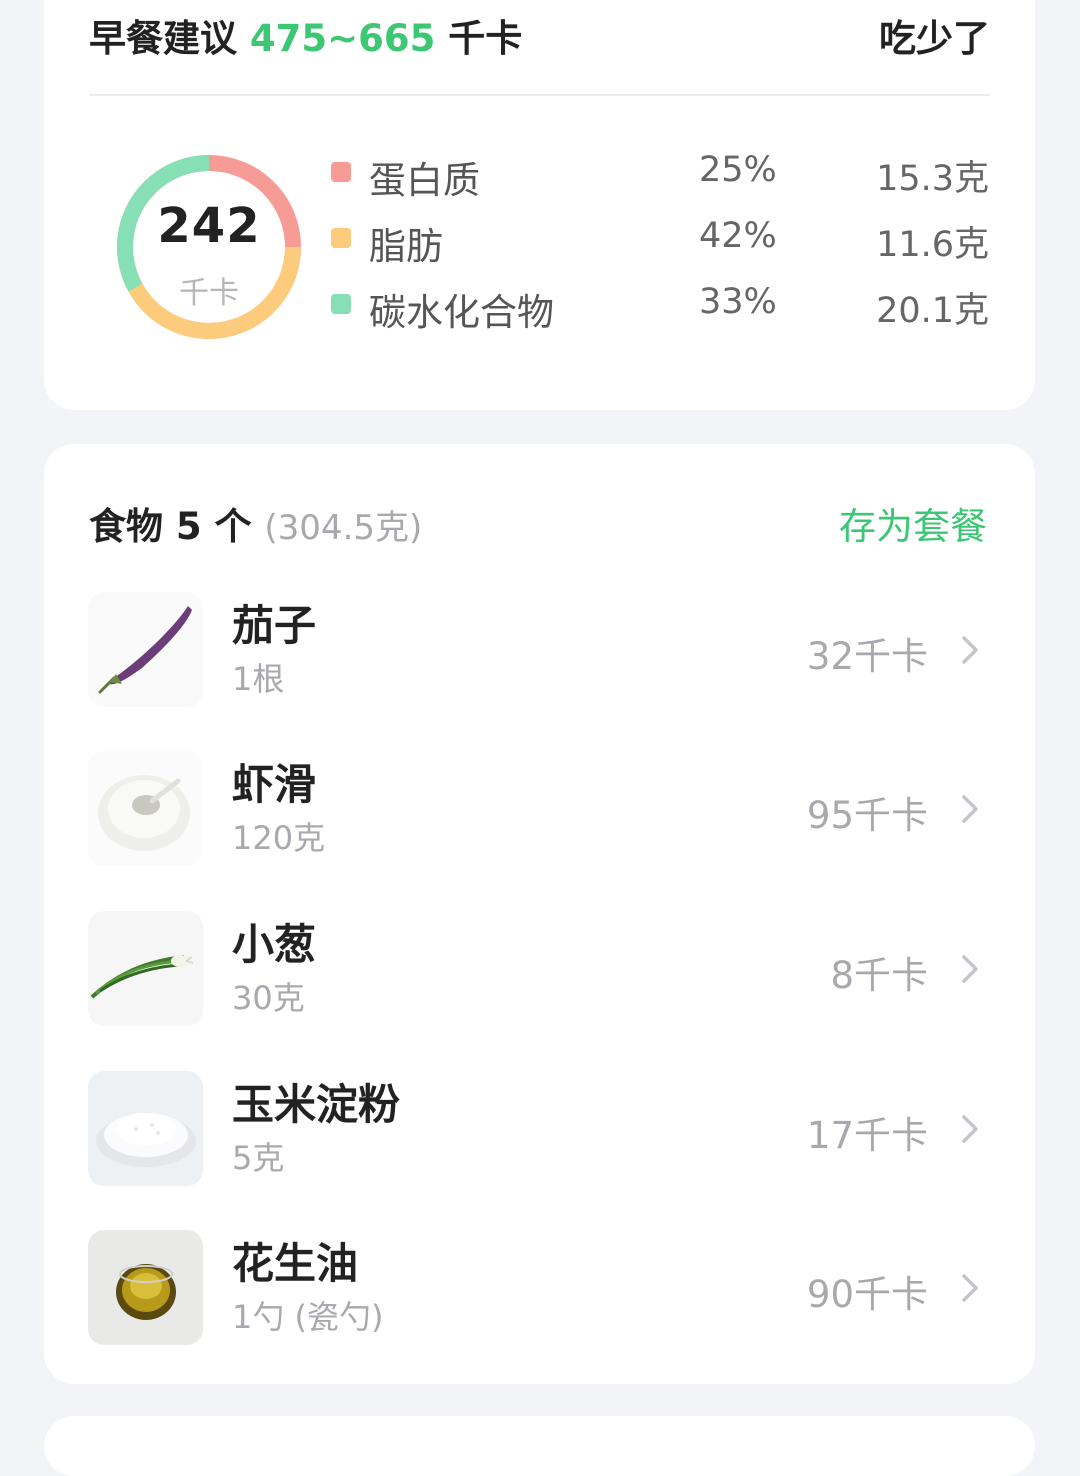 Image resolution: width=1080 pixels, height=1476 pixels. What do you see at coordinates (424, 180) in the screenshot?
I see `macro-name: 蛋白质` at bounding box center [424, 180].